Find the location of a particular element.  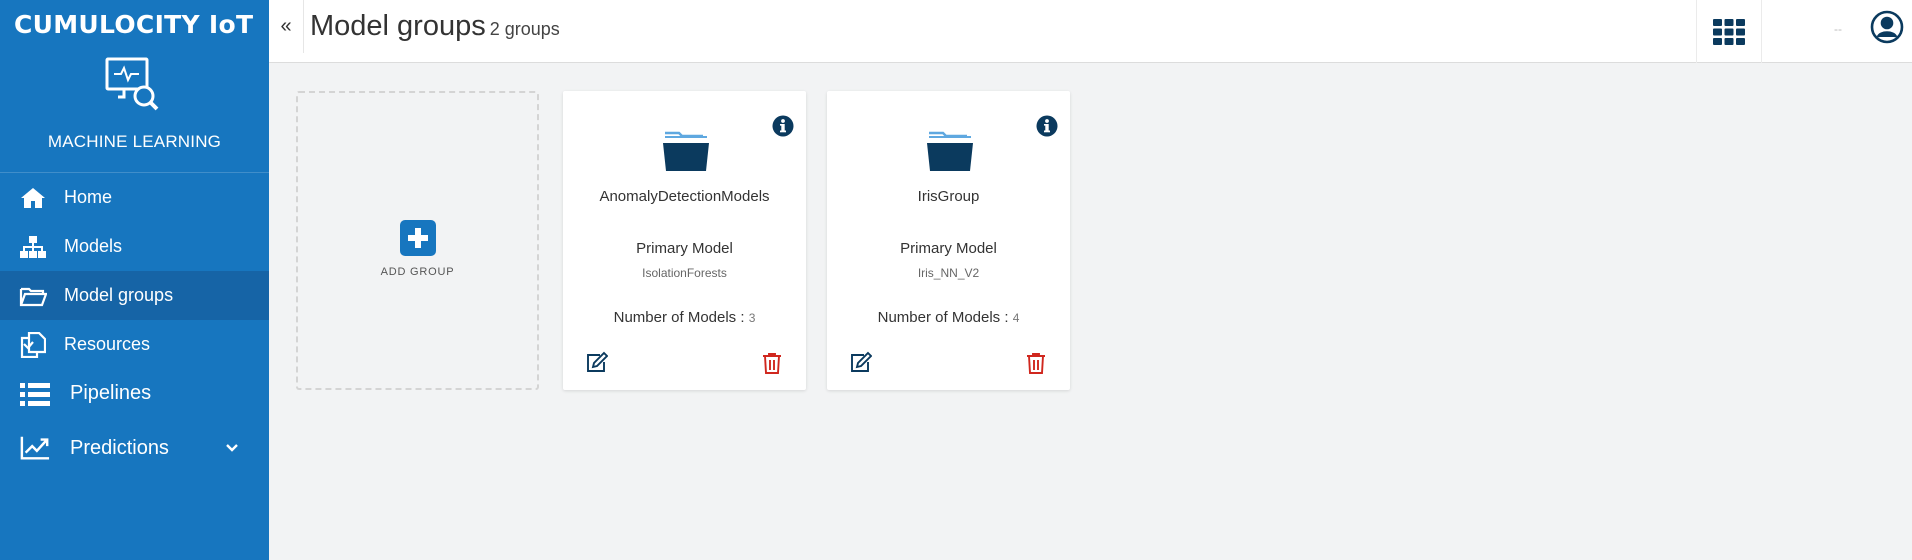

number-of-models: Number of Models : 4 is located at coordinates (948, 317).